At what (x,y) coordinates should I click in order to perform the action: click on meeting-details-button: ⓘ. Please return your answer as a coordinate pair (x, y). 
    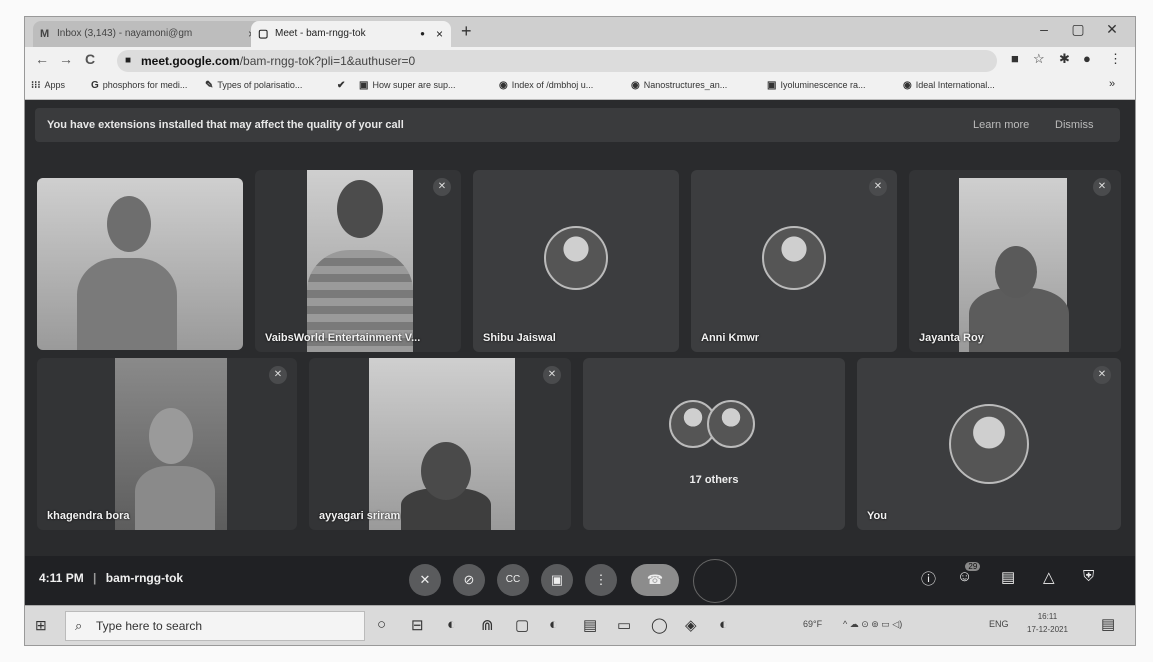
    Looking at the image, I should click on (928, 578).